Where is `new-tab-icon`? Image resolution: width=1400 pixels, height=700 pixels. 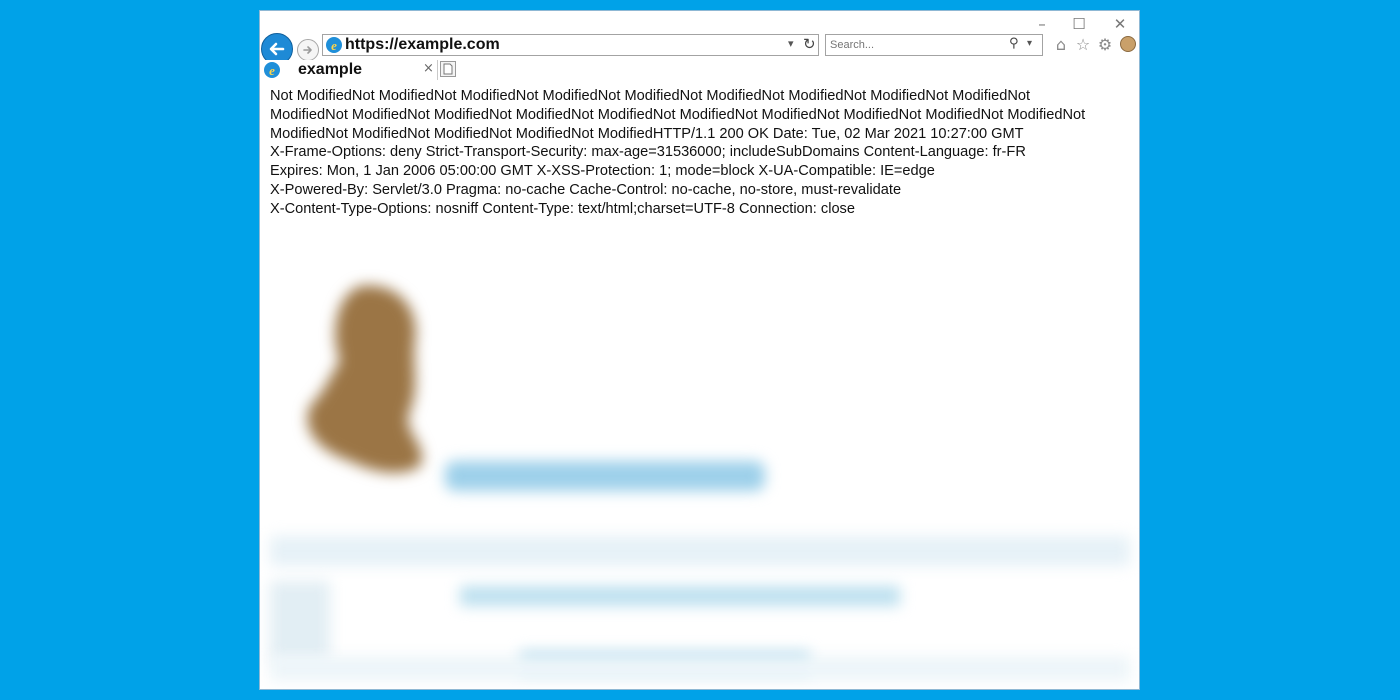
new-tab-icon is located at coordinates (448, 69).